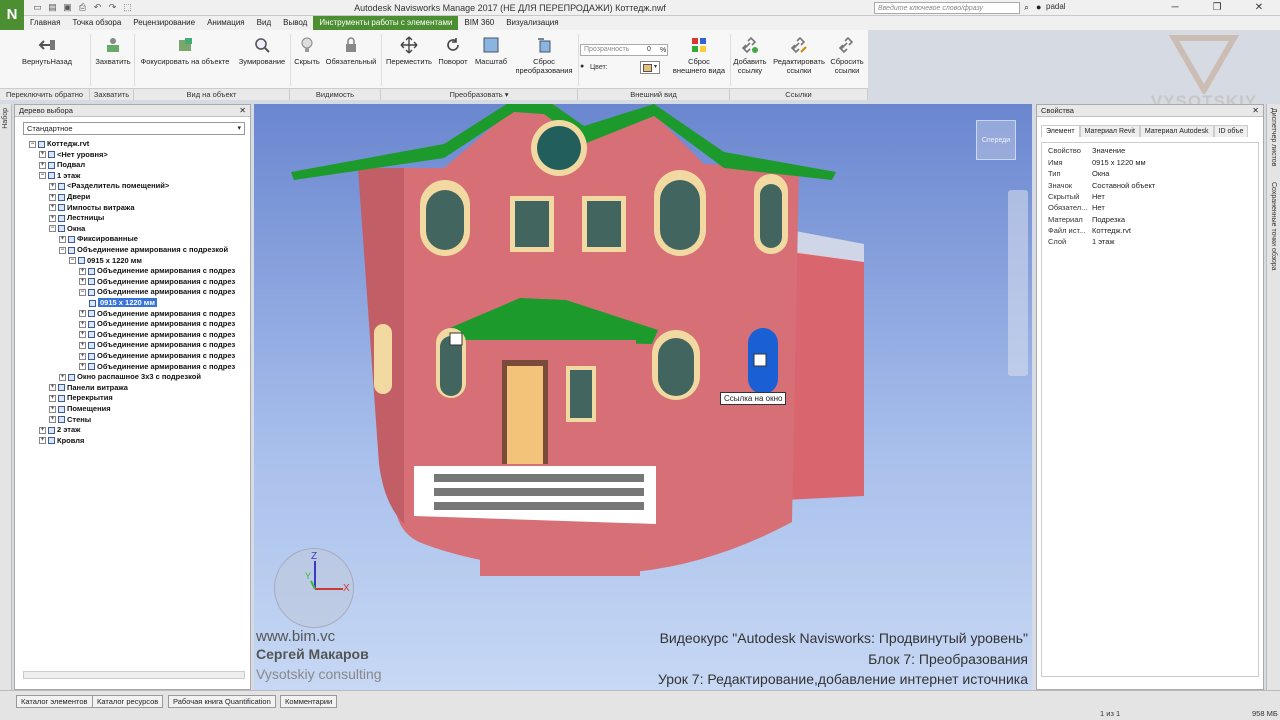 This screenshot has height=720, width=1280. Describe the element at coordinates (307, 51) in the screenshot. I see `hide-button: Скрыть` at that location.